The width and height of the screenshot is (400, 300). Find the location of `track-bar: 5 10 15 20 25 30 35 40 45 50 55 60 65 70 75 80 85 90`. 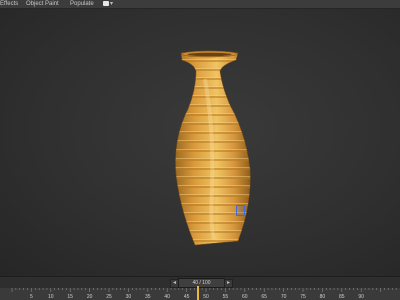

track-bar: 5 10 15 20 25 30 35 40 45 50 55 60 65 70 75 80 85 90 is located at coordinates (200, 294).